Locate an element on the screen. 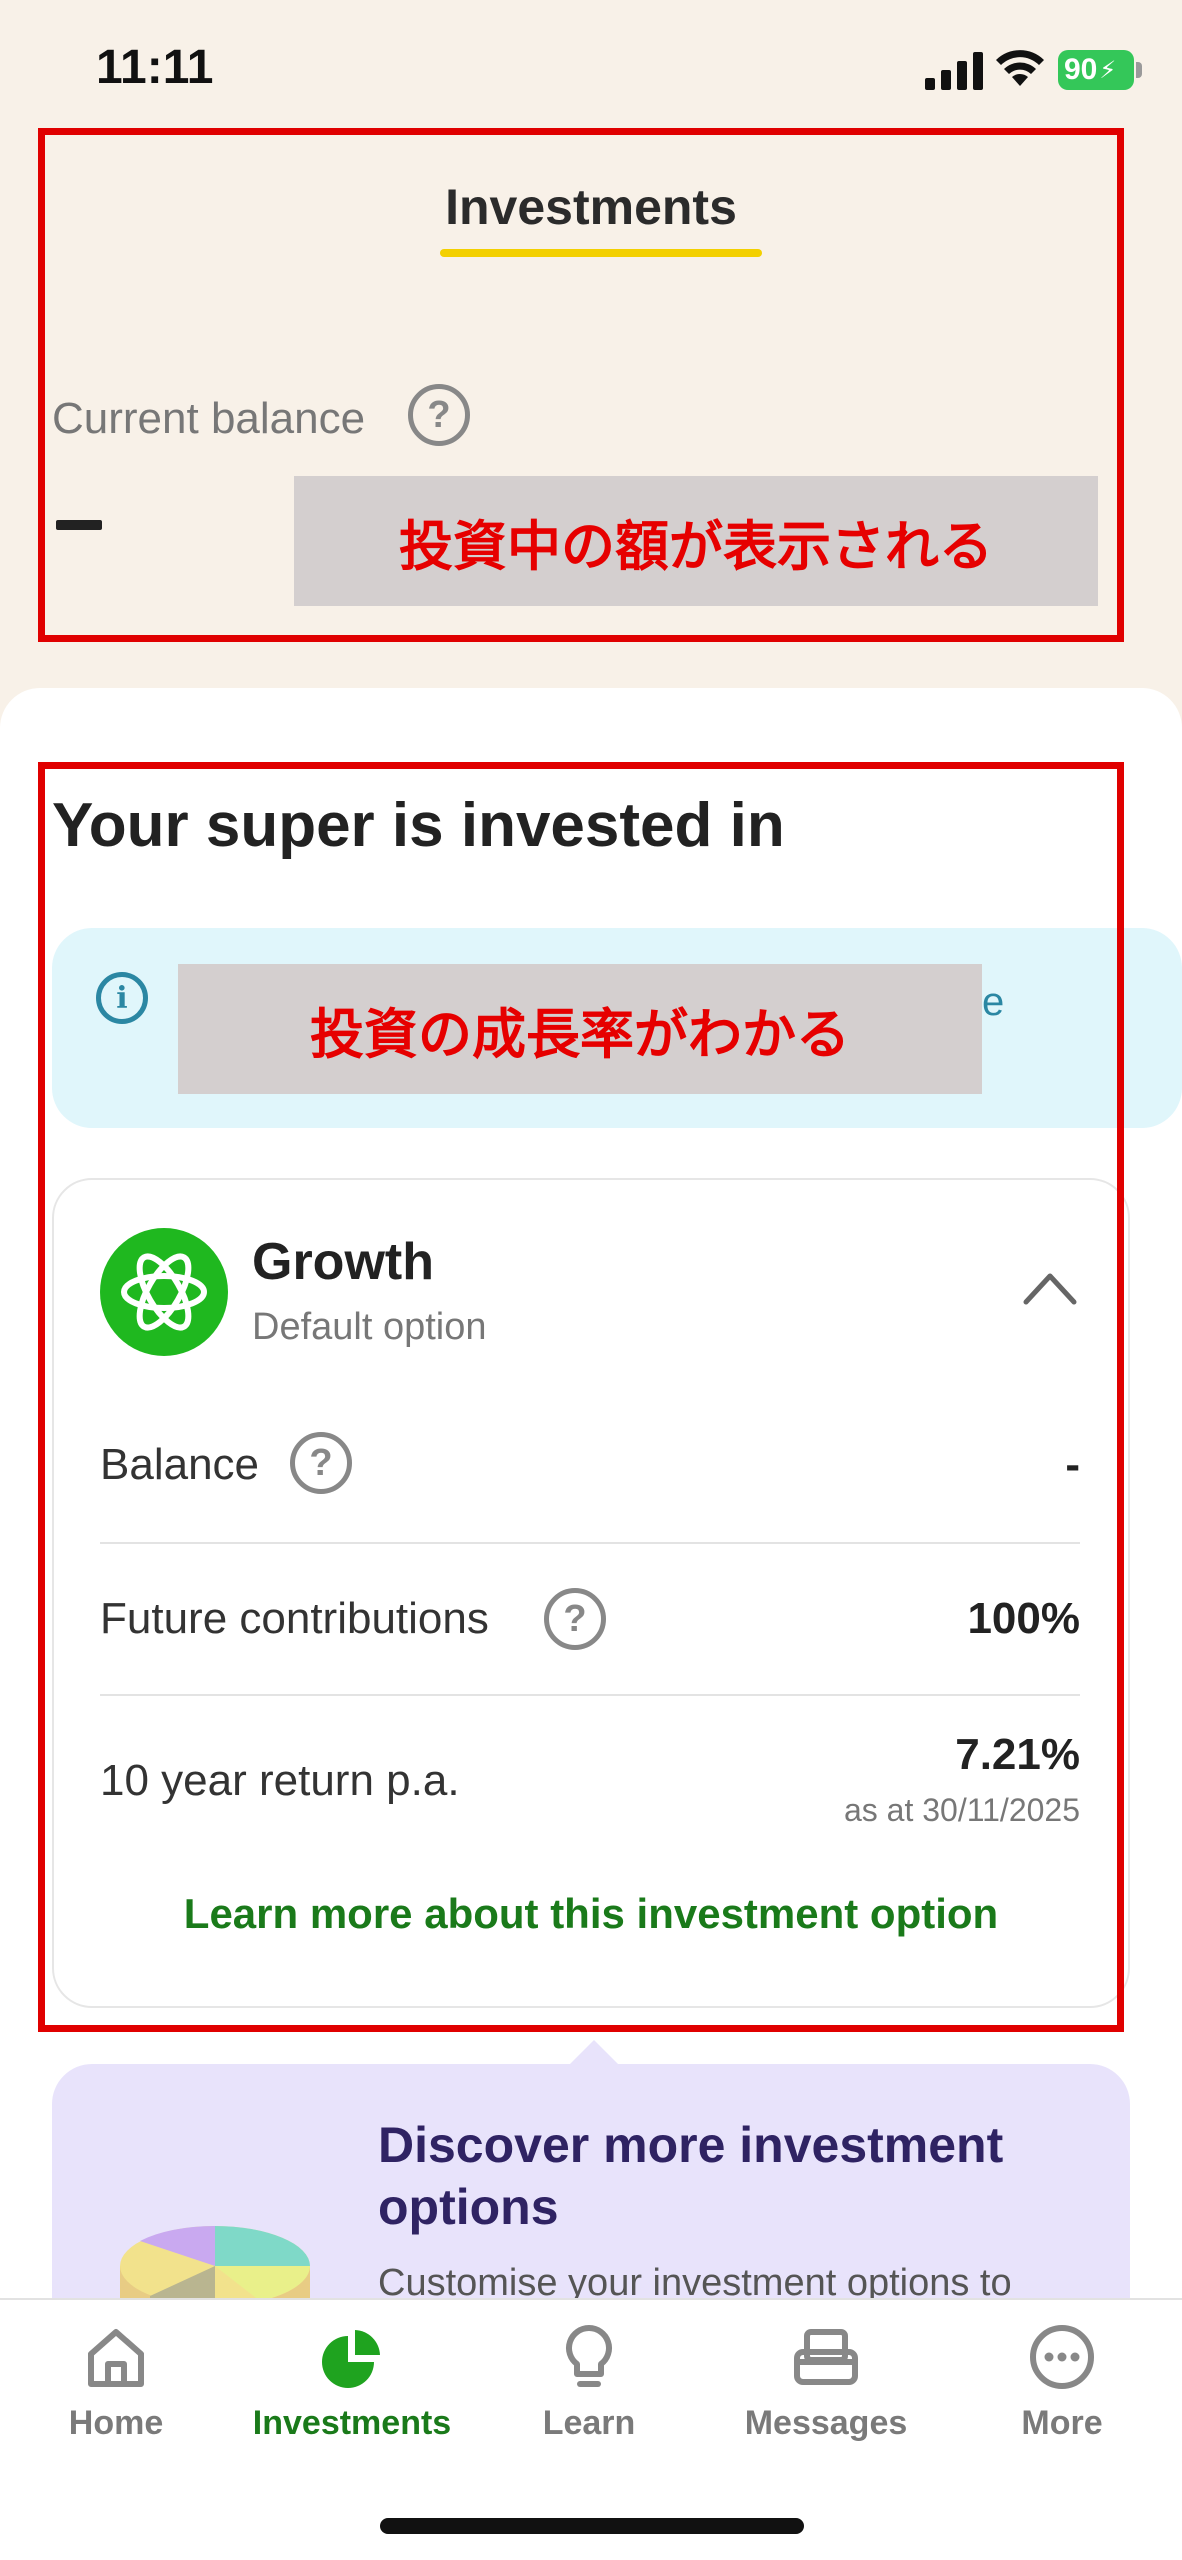 The width and height of the screenshot is (1182, 2560). status-time: 11:11 is located at coordinates (155, 67).